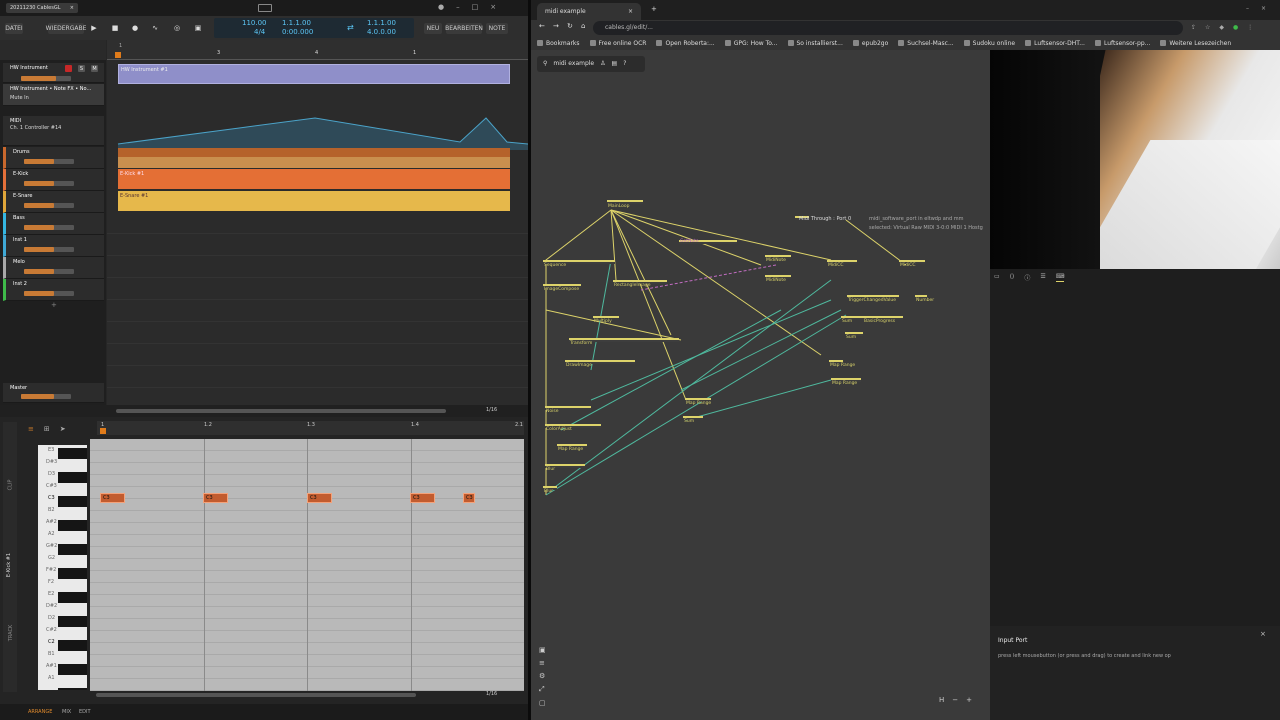 This screenshot has height=720, width=1280. What do you see at coordinates (1221, 27) in the screenshot?
I see `puzzle-icon: ◆` at bounding box center [1221, 27].